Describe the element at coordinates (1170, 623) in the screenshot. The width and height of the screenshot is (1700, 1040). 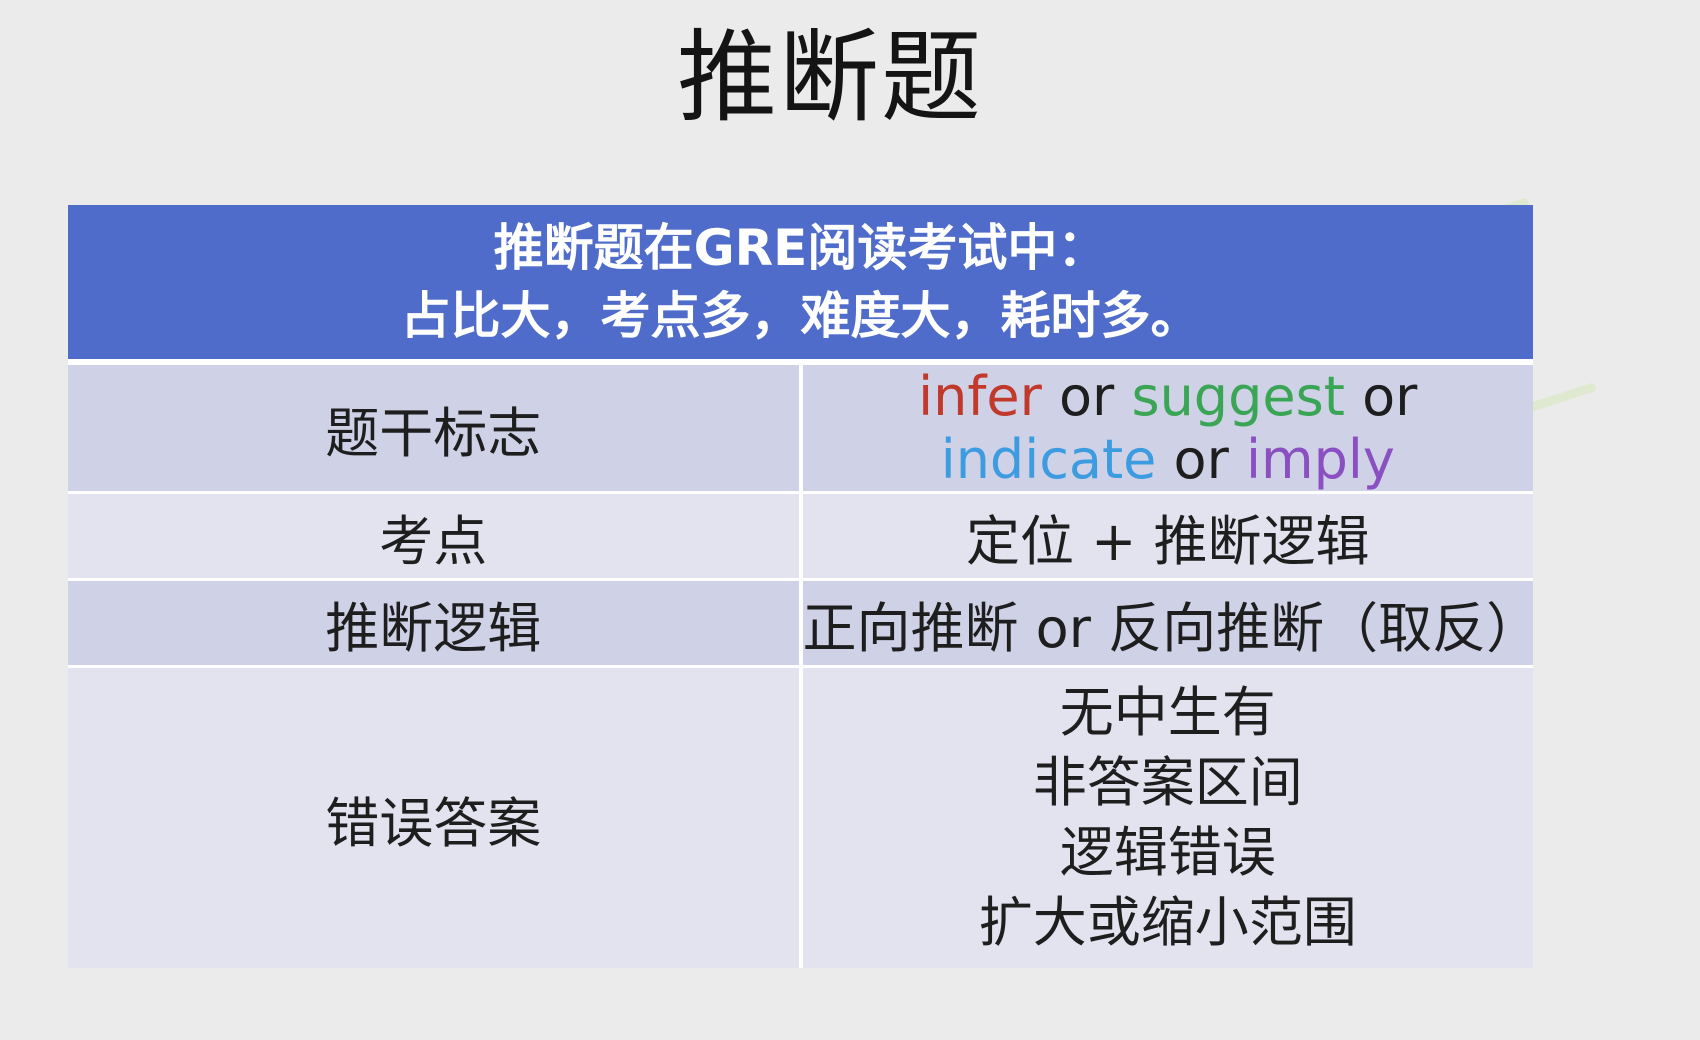
I see `row-value-logic: 正向推断 or 反向推断（取反）` at that location.